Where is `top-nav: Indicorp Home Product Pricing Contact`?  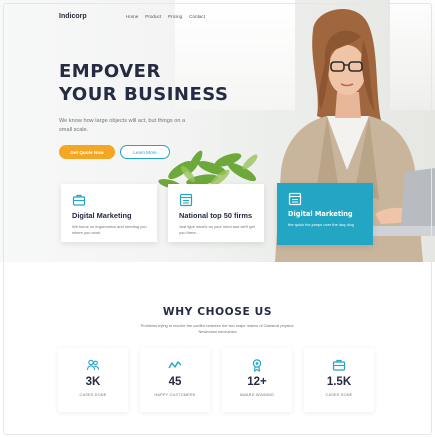 top-nav: Indicorp Home Product Pricing Contact is located at coordinates (247, 19).